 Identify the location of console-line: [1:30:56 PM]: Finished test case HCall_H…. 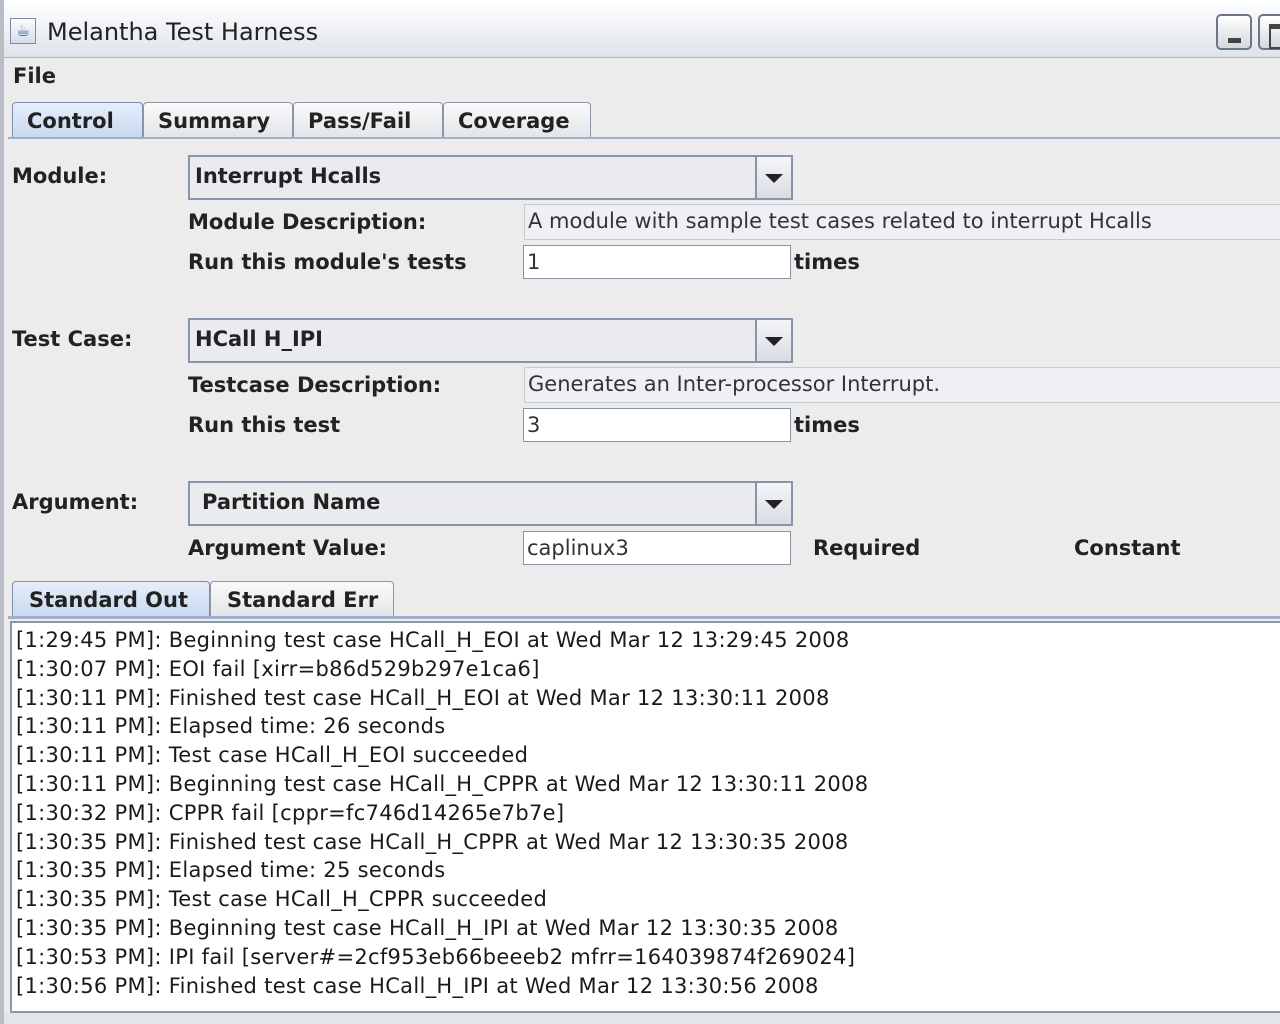
(417, 985).